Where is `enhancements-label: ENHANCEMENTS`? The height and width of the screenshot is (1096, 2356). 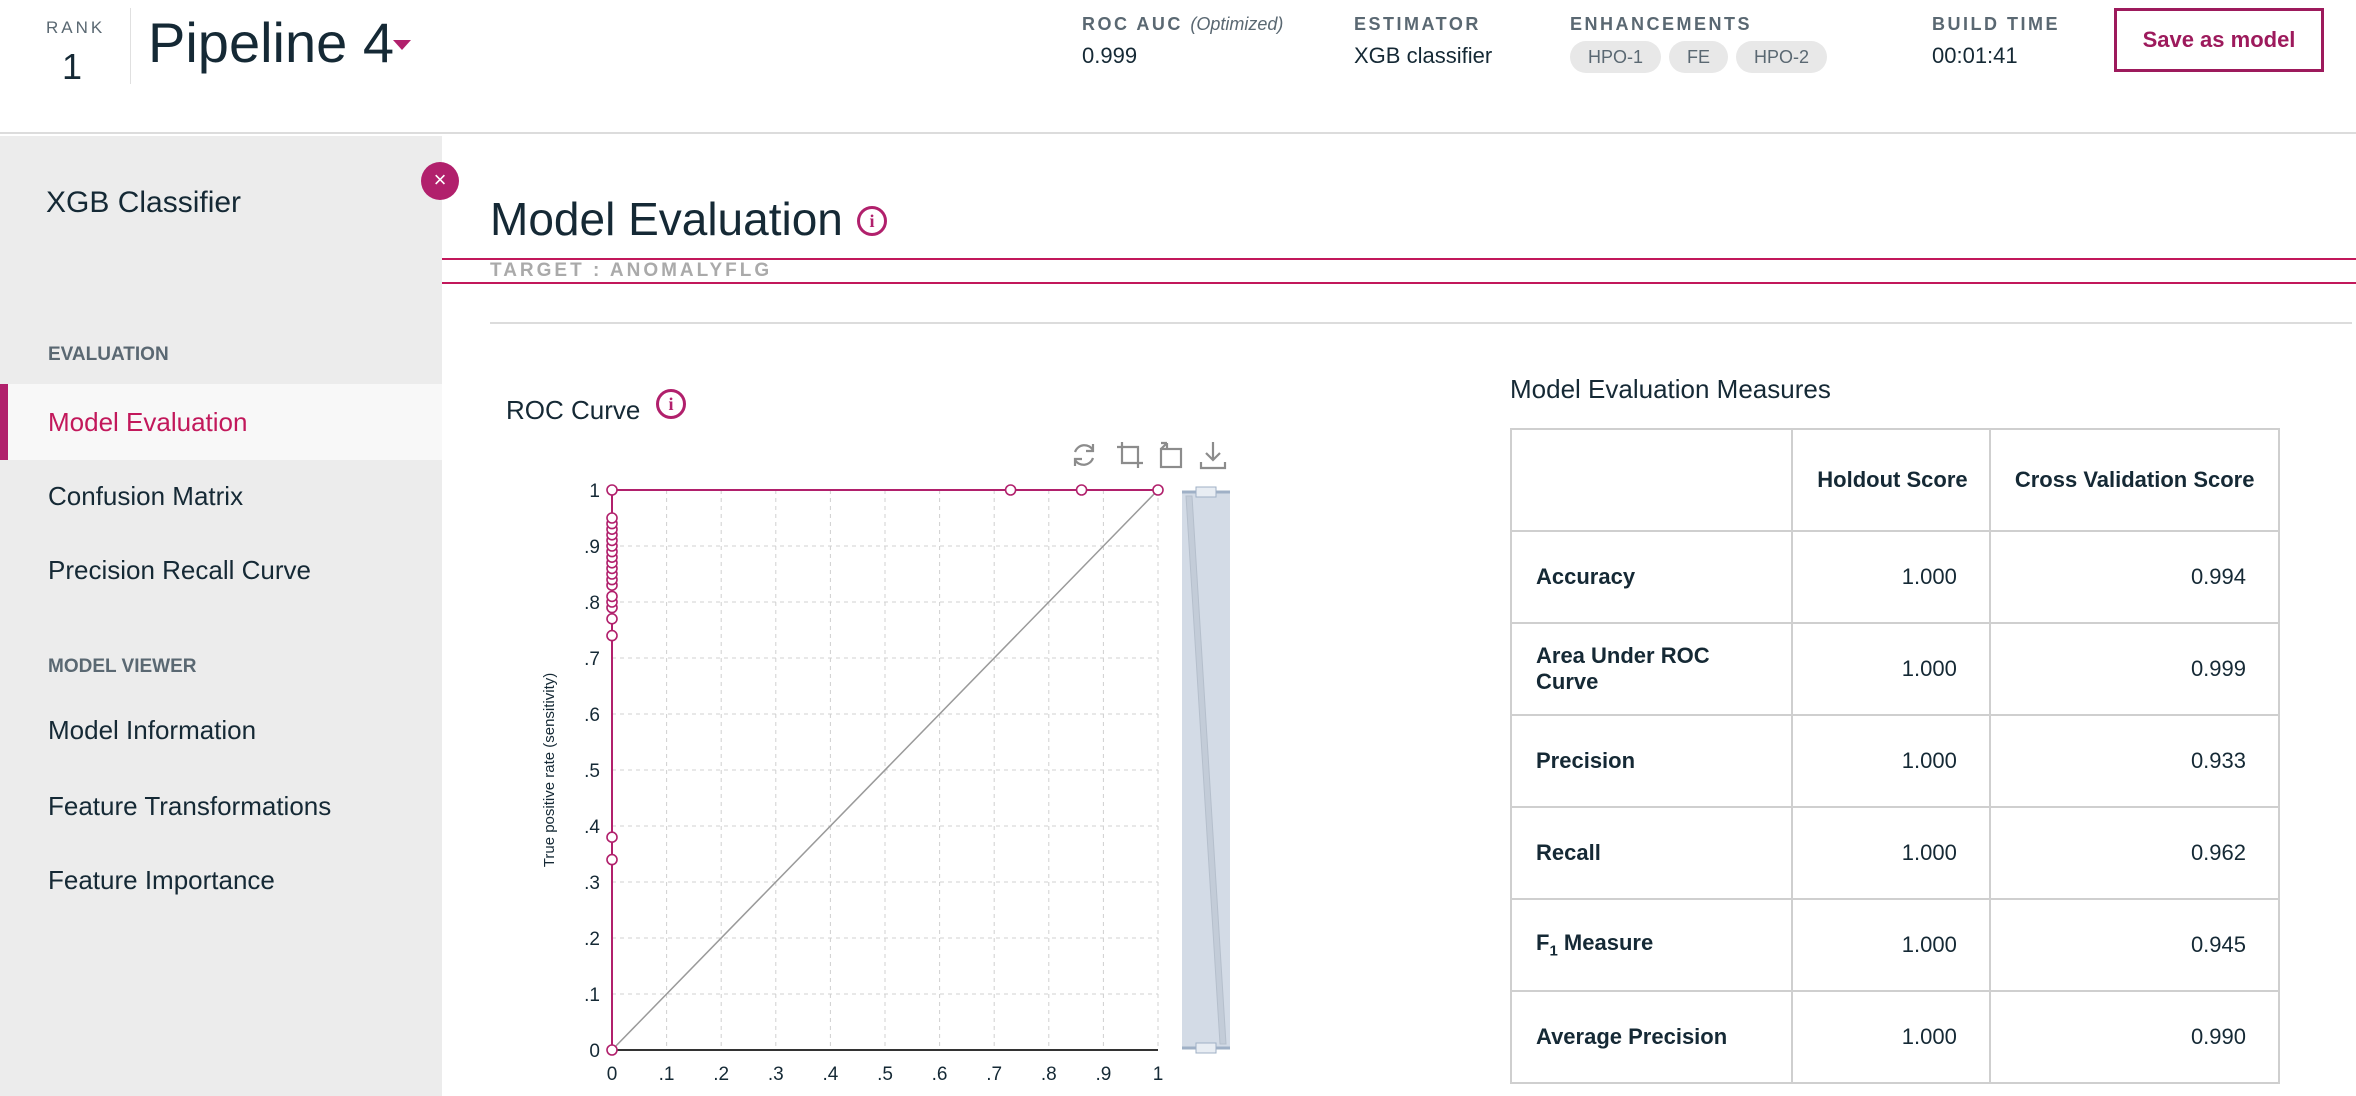 enhancements-label: ENHANCEMENTS is located at coordinates (1661, 24).